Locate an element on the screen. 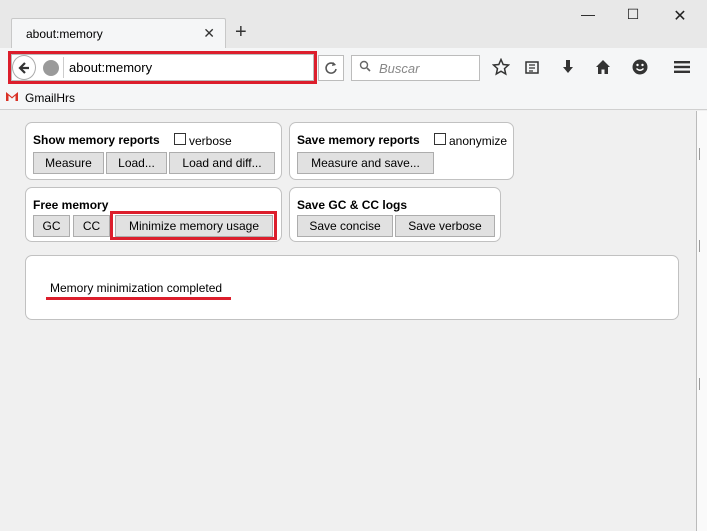 The height and width of the screenshot is (531, 707). search-field: Buscar is located at coordinates (415, 68).